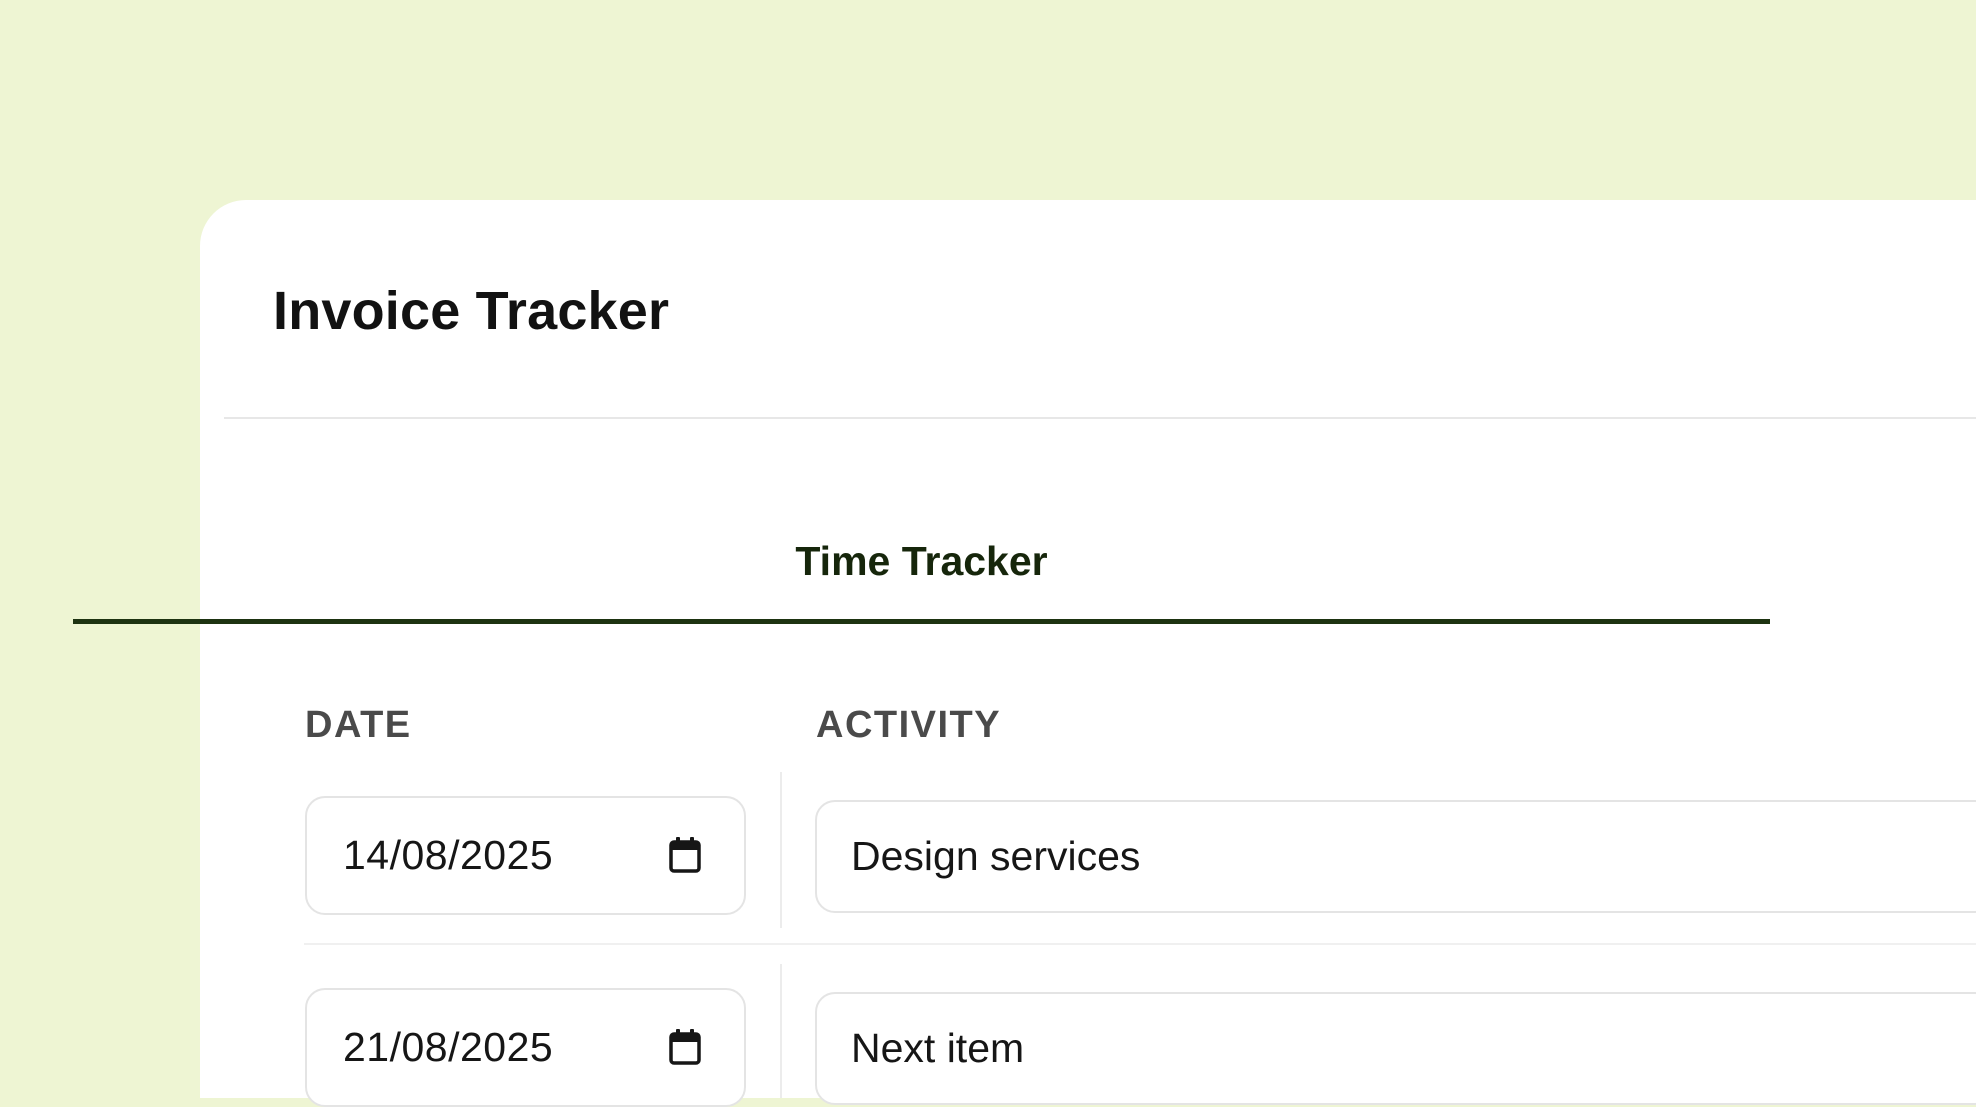 This screenshot has width=1976, height=1107. Describe the element at coordinates (471, 311) in the screenshot. I see `page-title: Invoice Tracker` at that location.